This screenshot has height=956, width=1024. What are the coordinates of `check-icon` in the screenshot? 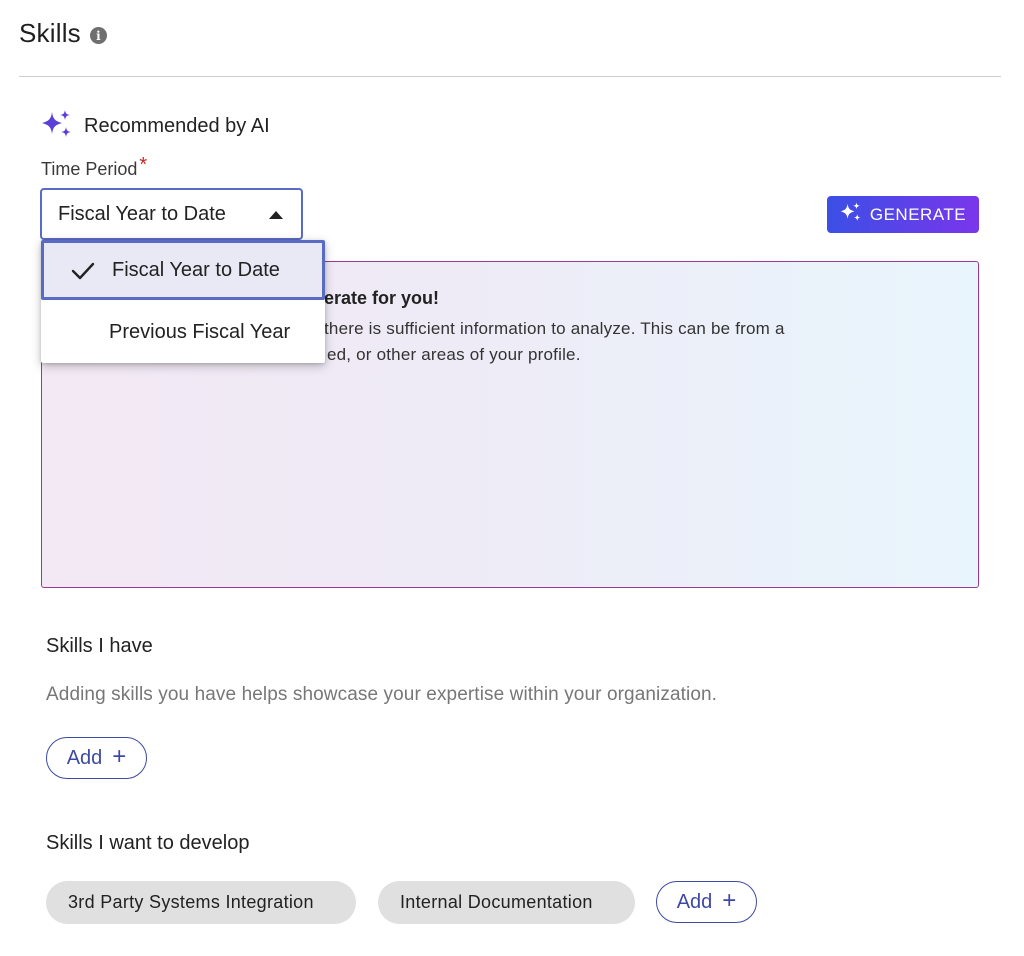 It's located at (83, 274).